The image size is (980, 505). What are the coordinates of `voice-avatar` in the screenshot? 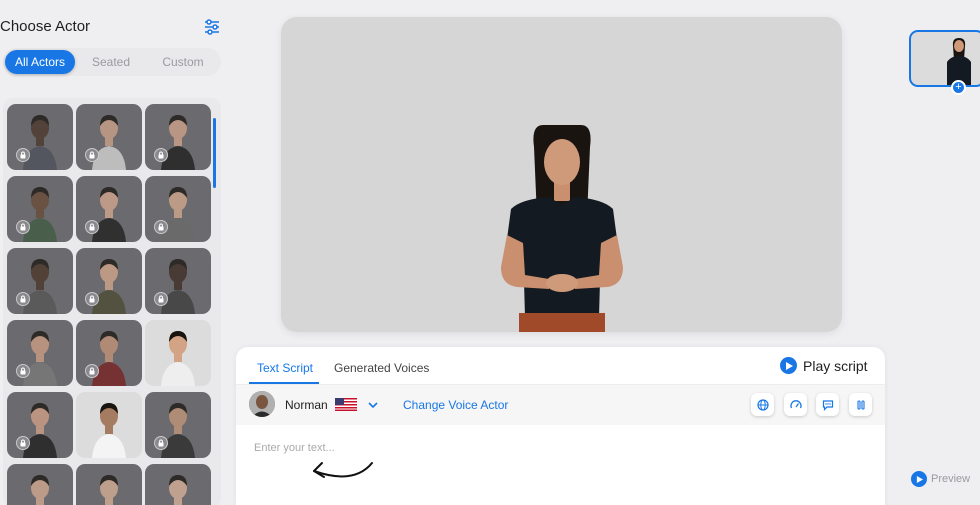 It's located at (262, 404).